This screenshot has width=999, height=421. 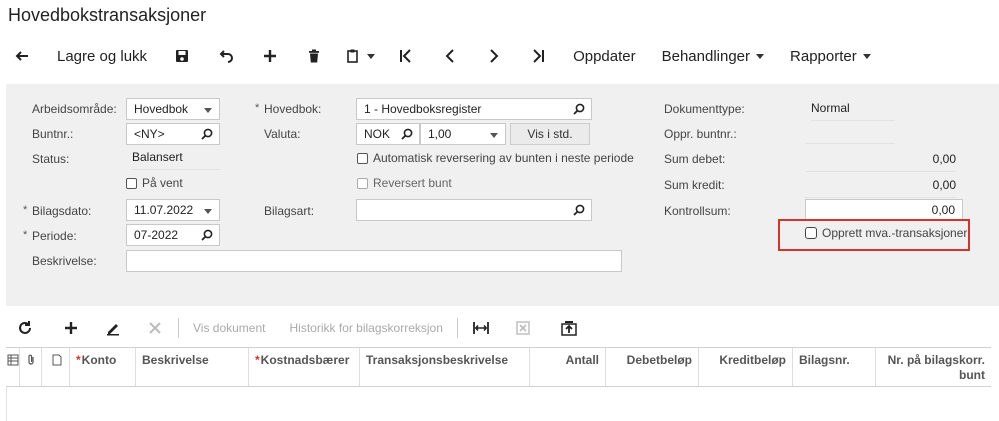 I want to click on workspace-select: Hovedbok, so click(x=173, y=109).